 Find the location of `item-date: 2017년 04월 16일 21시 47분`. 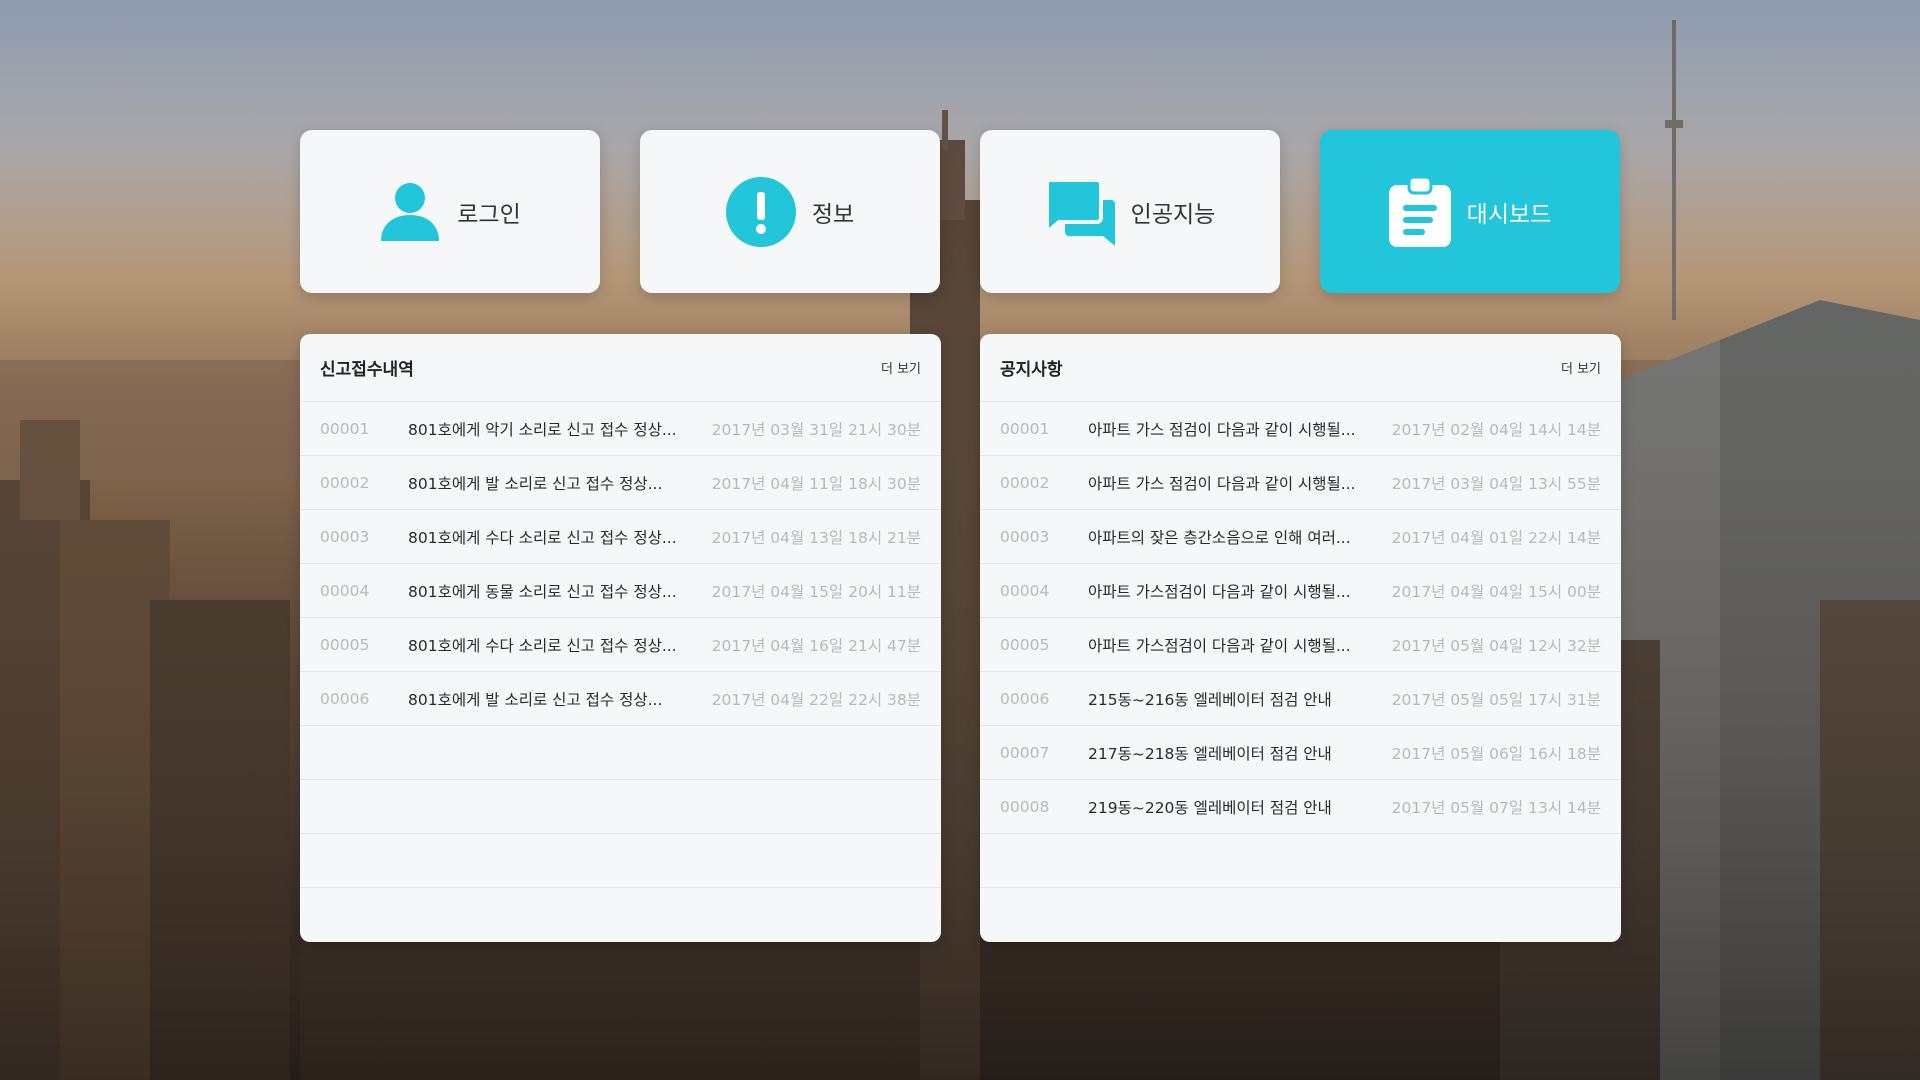

item-date: 2017년 04월 16일 21시 47분 is located at coordinates (816, 645).